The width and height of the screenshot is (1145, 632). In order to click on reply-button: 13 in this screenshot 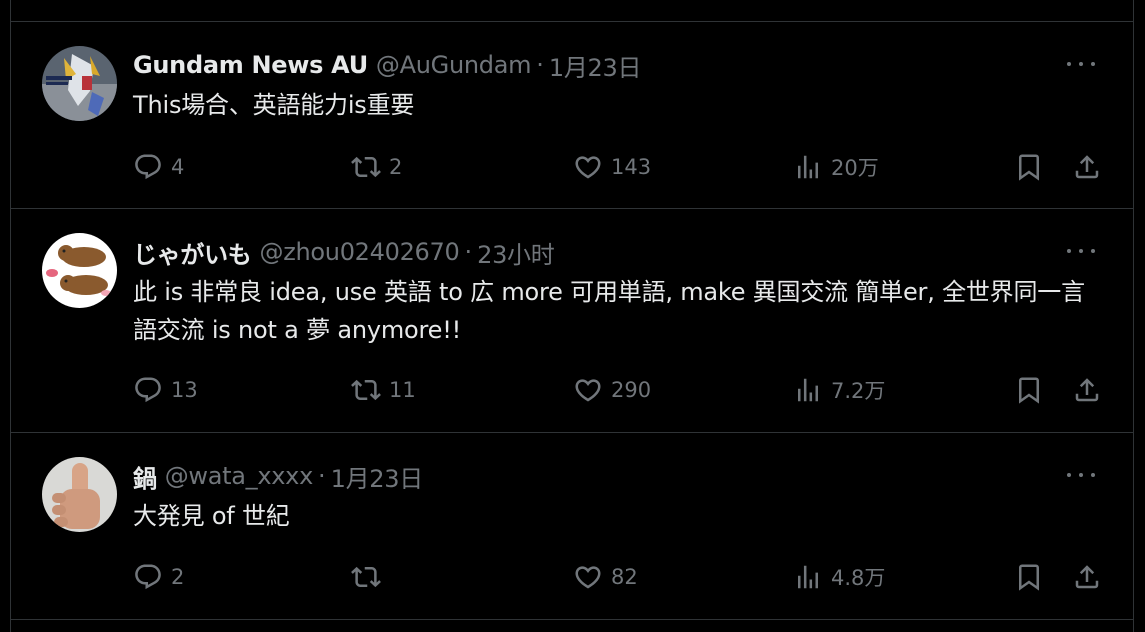, I will do `click(165, 390)`.